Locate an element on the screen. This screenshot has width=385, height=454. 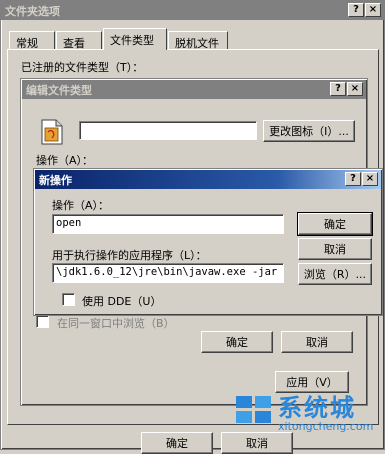
edit-ok-button: 确定 is located at coordinates (237, 342).